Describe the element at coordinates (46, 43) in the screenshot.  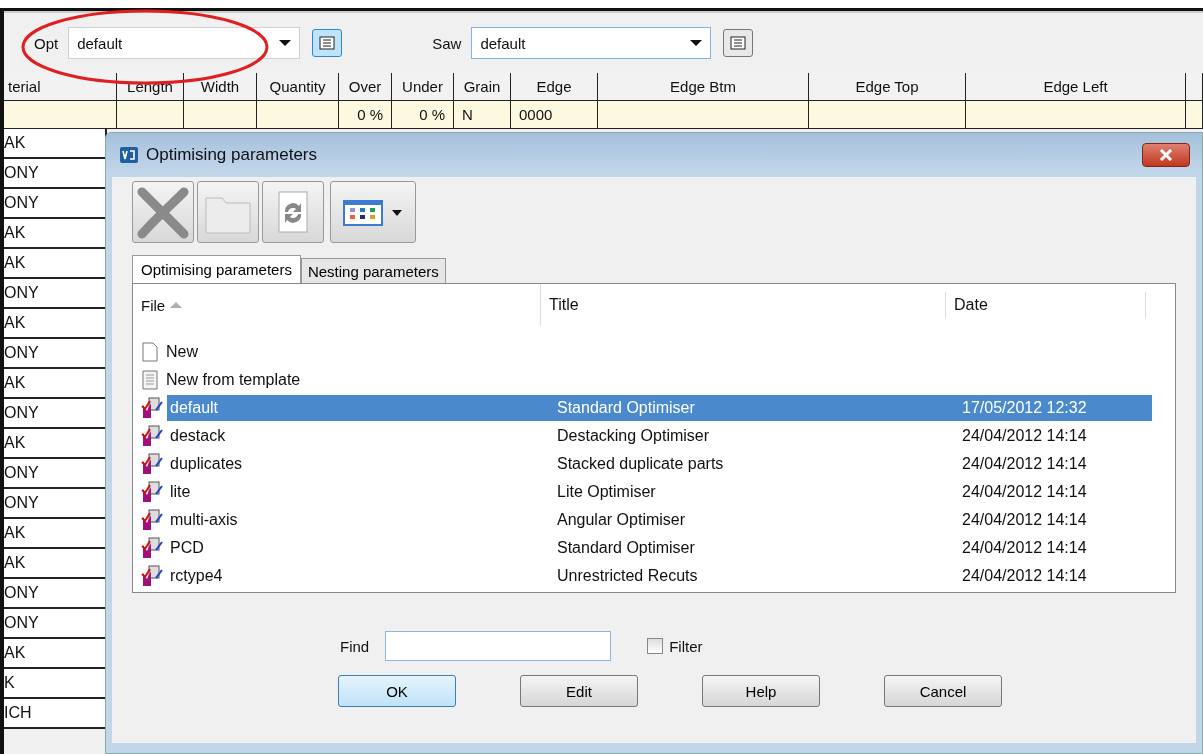
I see `opt-label: Opt` at that location.